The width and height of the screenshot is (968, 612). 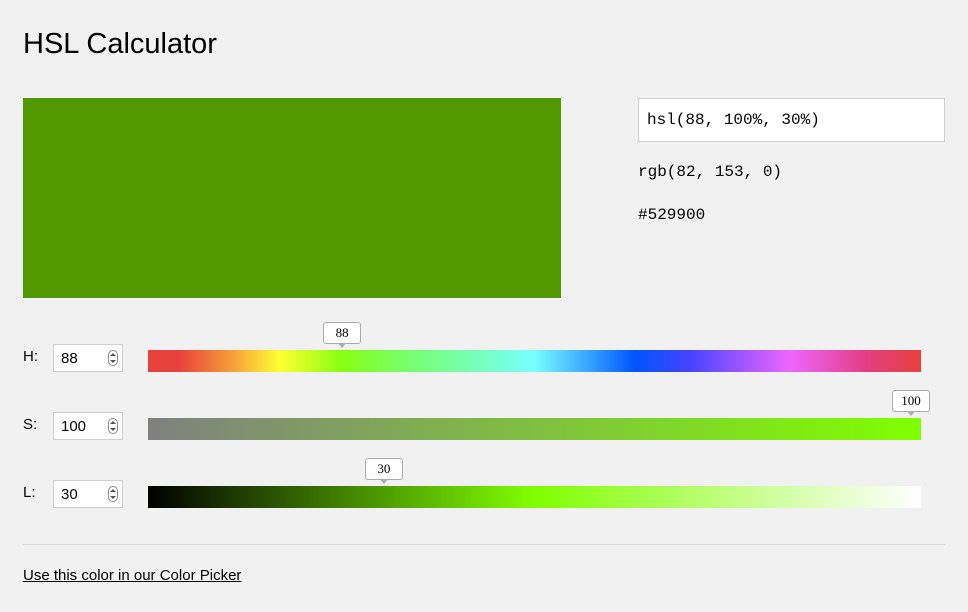 What do you see at coordinates (88, 358) in the screenshot?
I see `hue-number-input: 88` at bounding box center [88, 358].